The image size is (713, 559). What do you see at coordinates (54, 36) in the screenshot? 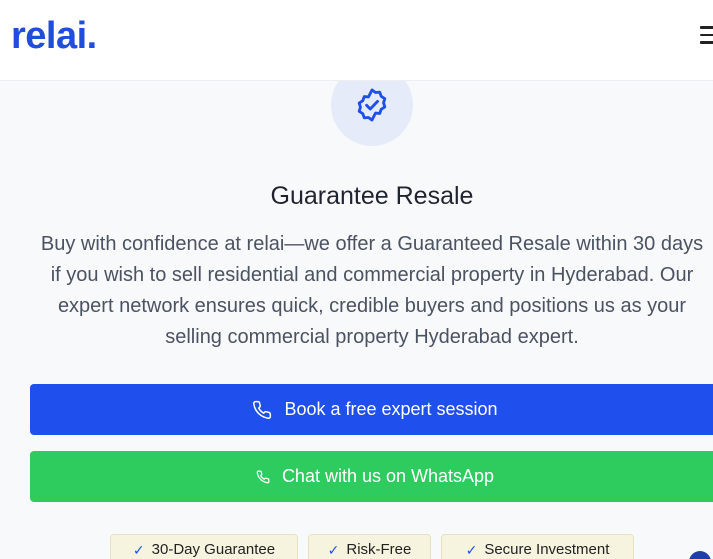
I see `relai-logo: relai.` at bounding box center [54, 36].